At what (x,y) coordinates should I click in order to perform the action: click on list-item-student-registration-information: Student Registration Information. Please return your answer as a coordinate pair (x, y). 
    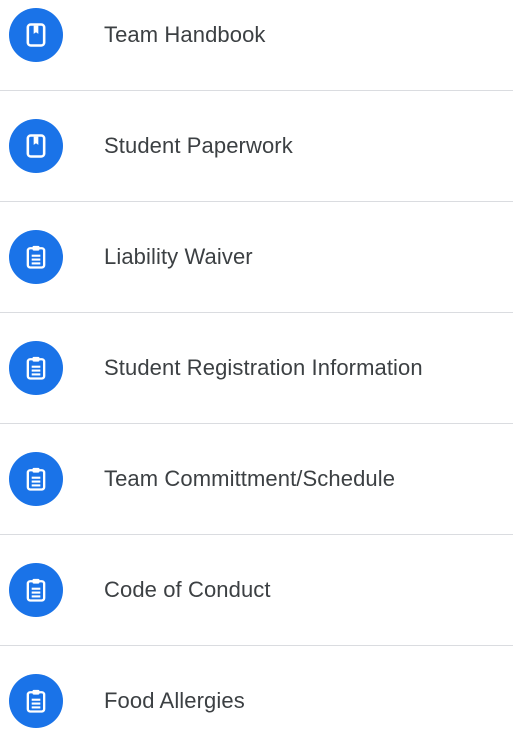
    Looking at the image, I should click on (256, 367).